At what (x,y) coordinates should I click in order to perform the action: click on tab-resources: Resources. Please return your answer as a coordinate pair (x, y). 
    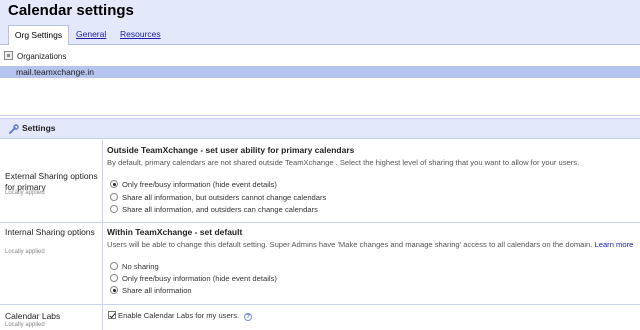
    Looking at the image, I should click on (140, 35).